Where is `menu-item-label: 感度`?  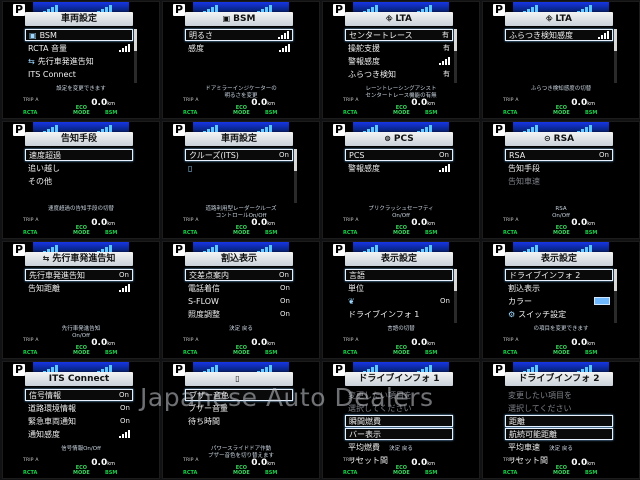
menu-item-label: 感度 is located at coordinates (196, 48).